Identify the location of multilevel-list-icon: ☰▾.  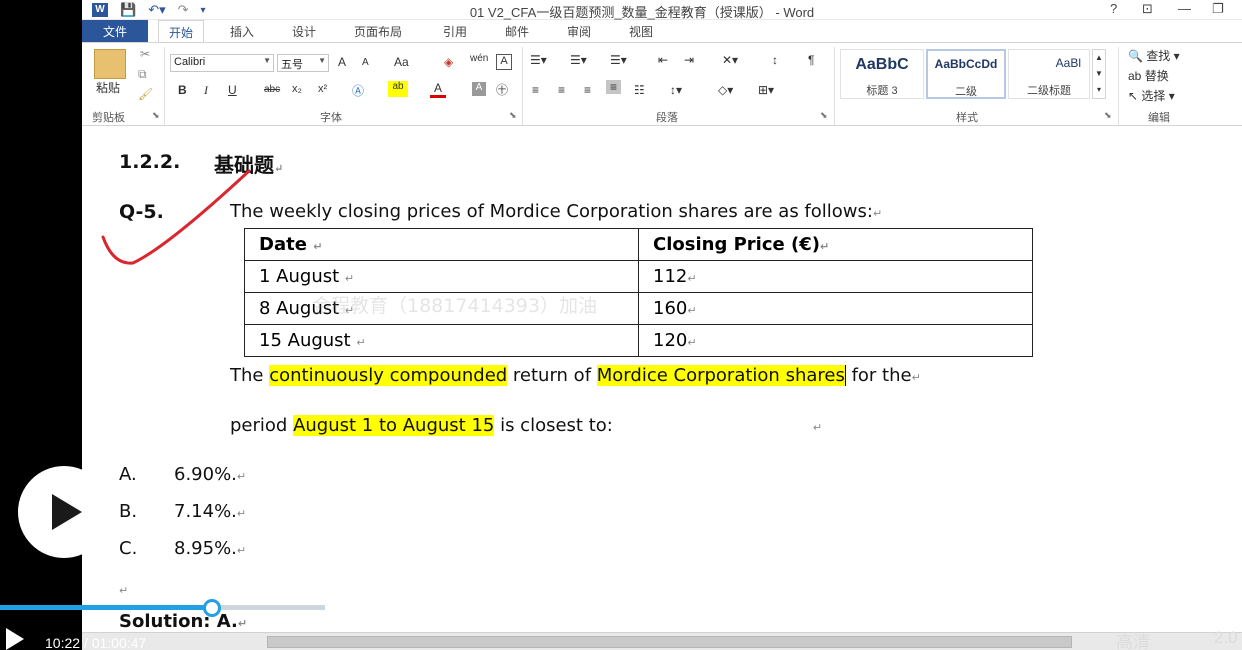
(618, 60).